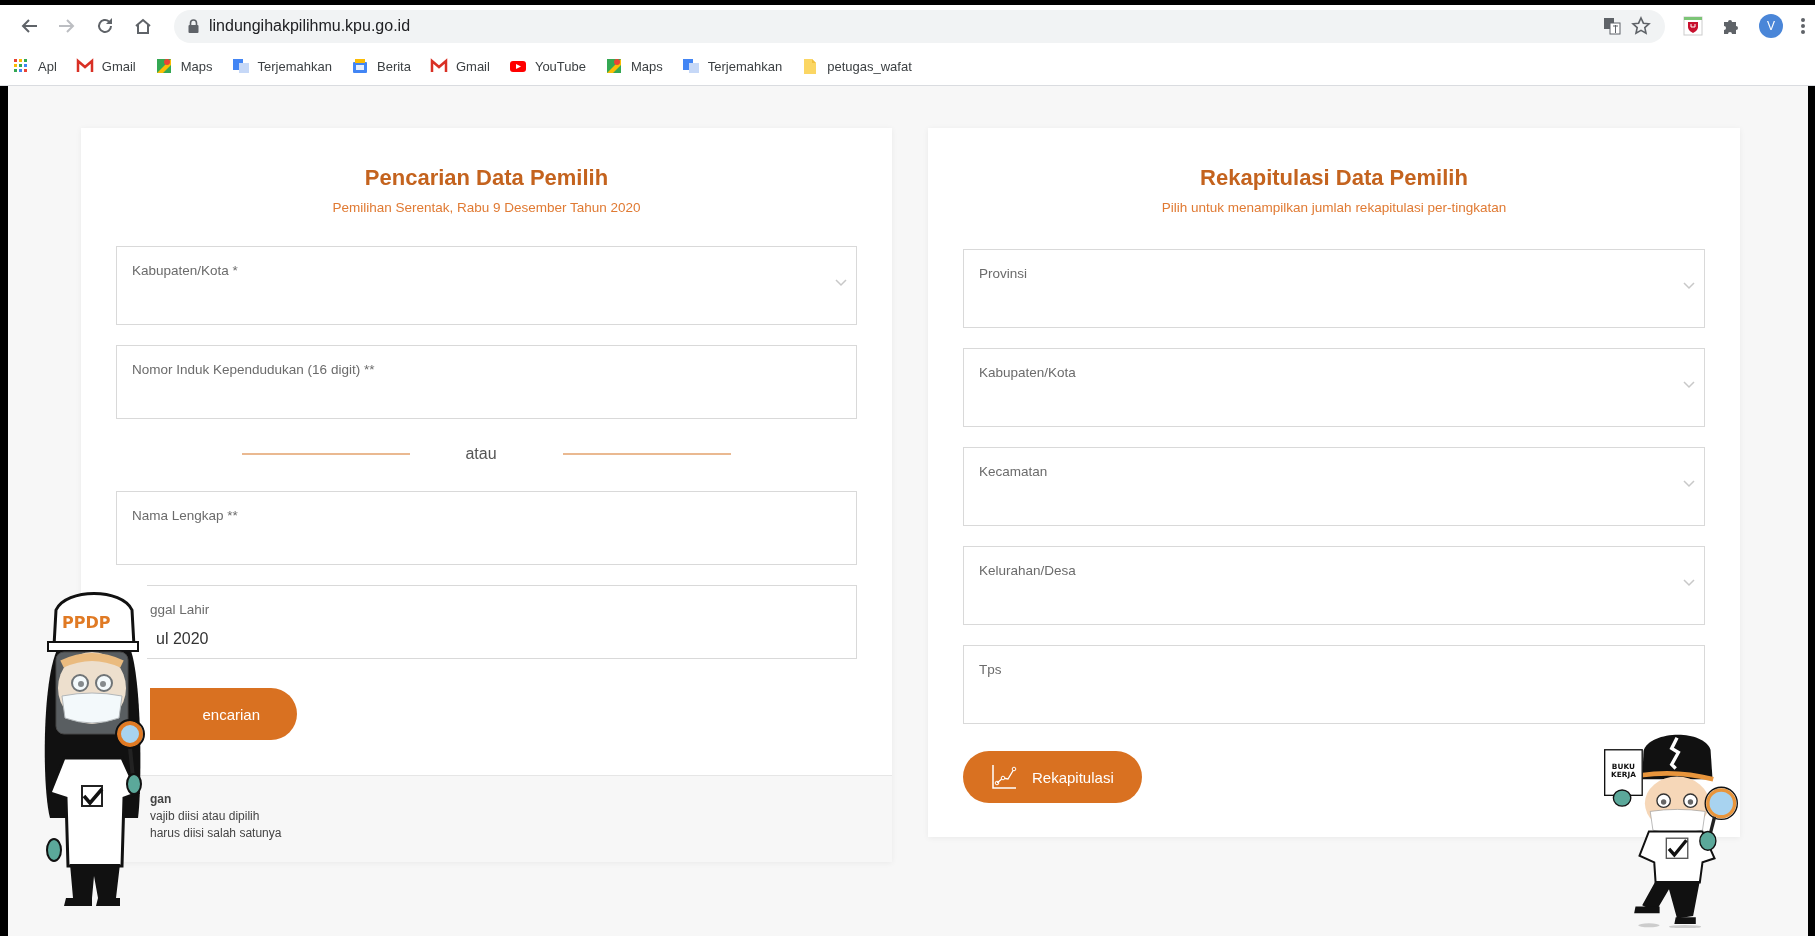 This screenshot has width=1815, height=936. What do you see at coordinates (919, 26) in the screenshot?
I see `address-bar: lindungihakpilihmu.kpu.go.id` at bounding box center [919, 26].